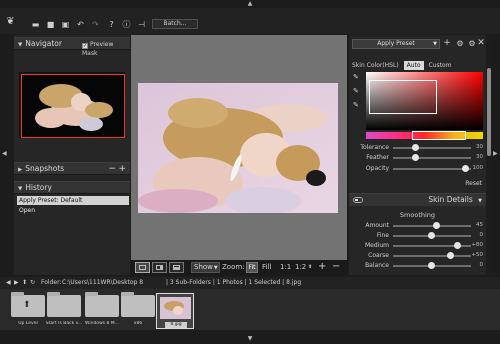 The height and width of the screenshot is (344, 500). Describe the element at coordinates (65, 25) in the screenshot. I see `save-as-icon: ▣` at that location.